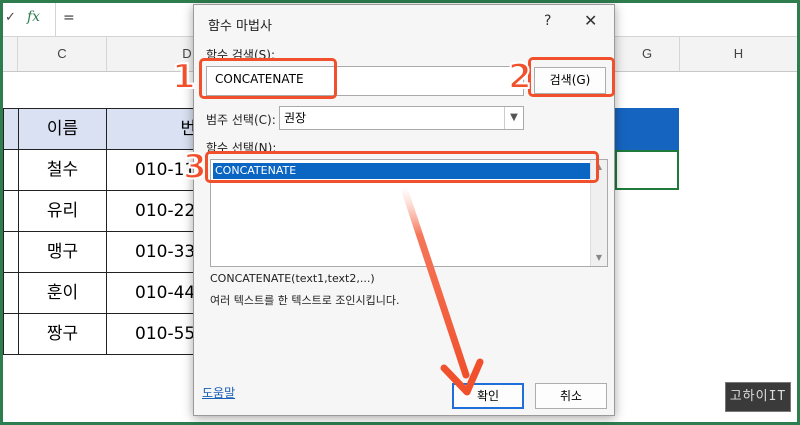 Image resolution: width=800 pixels, height=425 pixels. What do you see at coordinates (442, 290) in the screenshot?
I see `annotation-arrow-icon` at bounding box center [442, 290].